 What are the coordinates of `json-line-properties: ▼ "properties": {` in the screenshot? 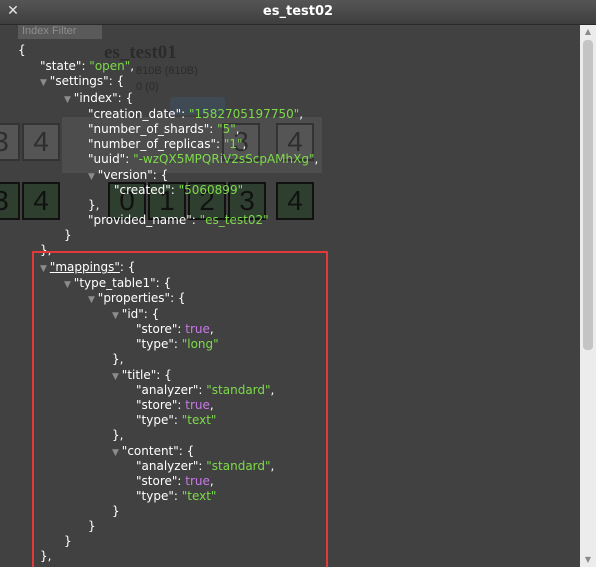 It's located at (137, 298).